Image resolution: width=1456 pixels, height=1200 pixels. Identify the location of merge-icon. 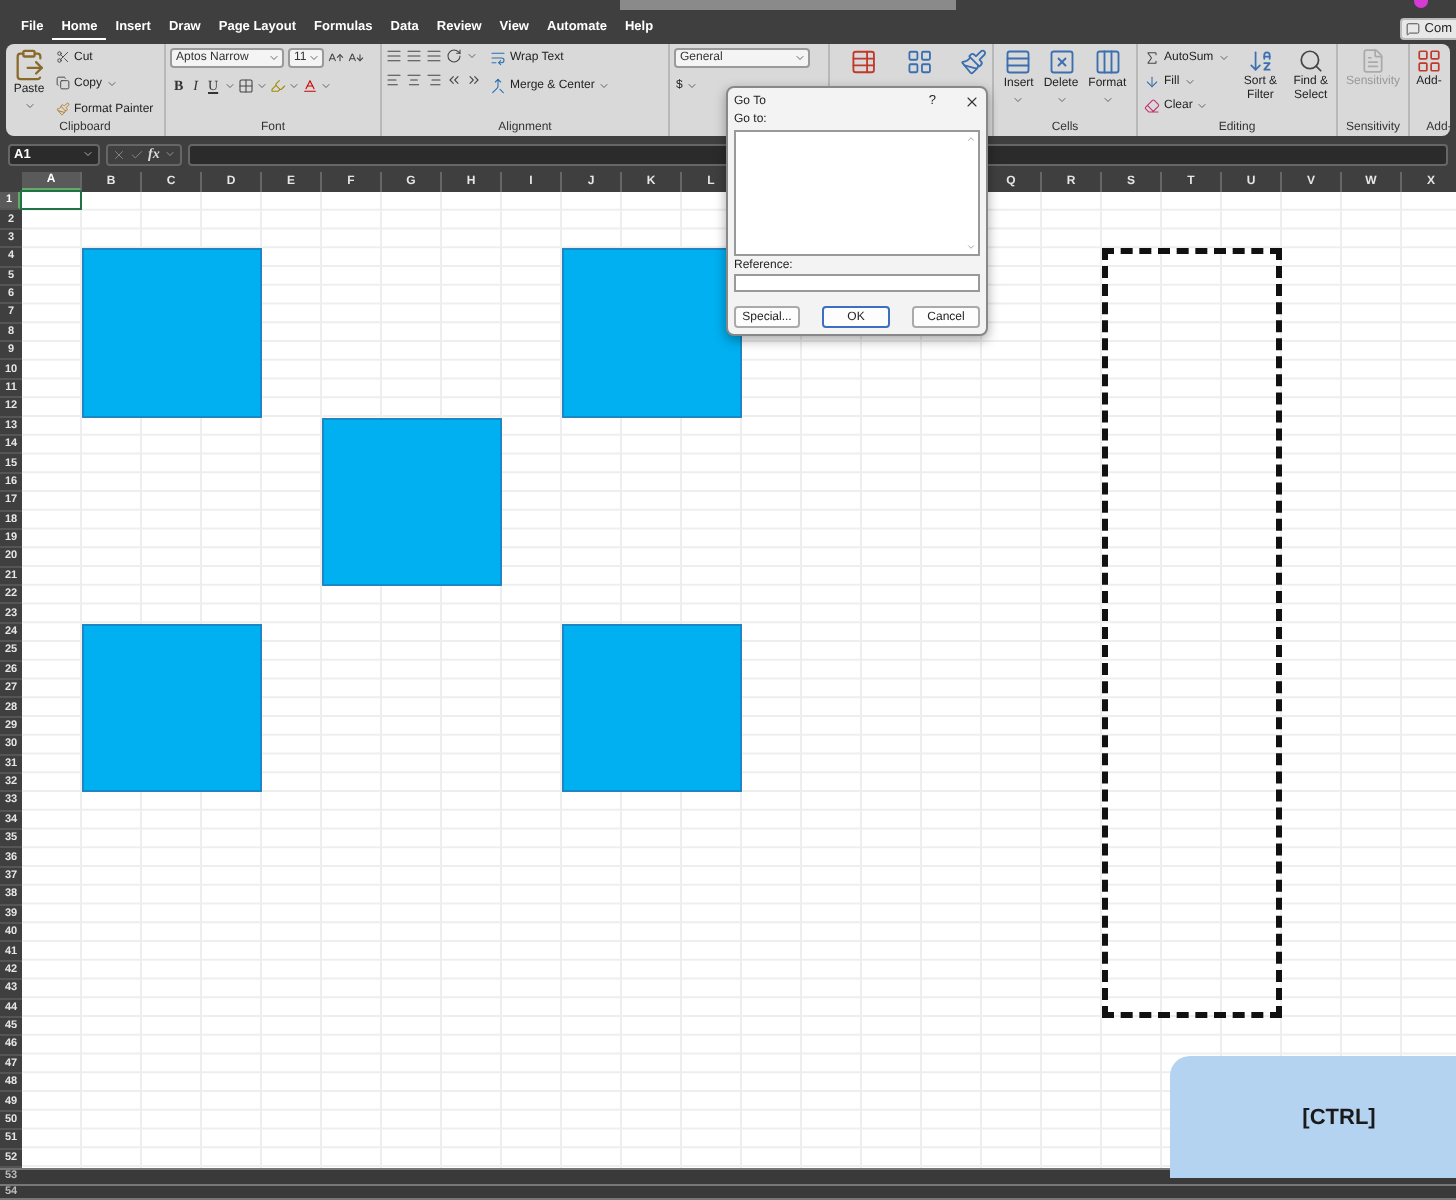
(498, 85).